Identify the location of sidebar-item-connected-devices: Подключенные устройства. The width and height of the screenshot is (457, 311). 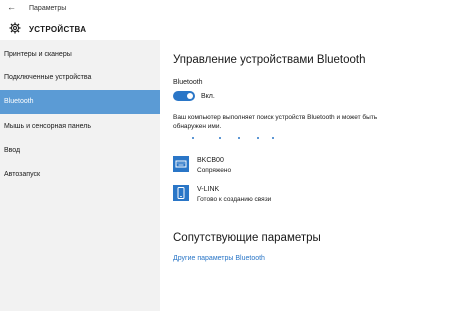
(80, 78).